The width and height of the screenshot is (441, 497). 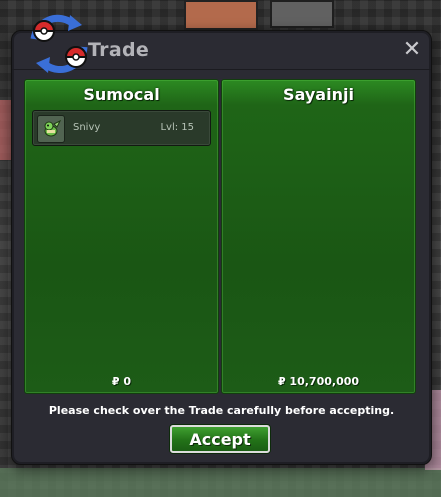 I want to click on window-titlebar: Trade ✕, so click(x=221, y=44).